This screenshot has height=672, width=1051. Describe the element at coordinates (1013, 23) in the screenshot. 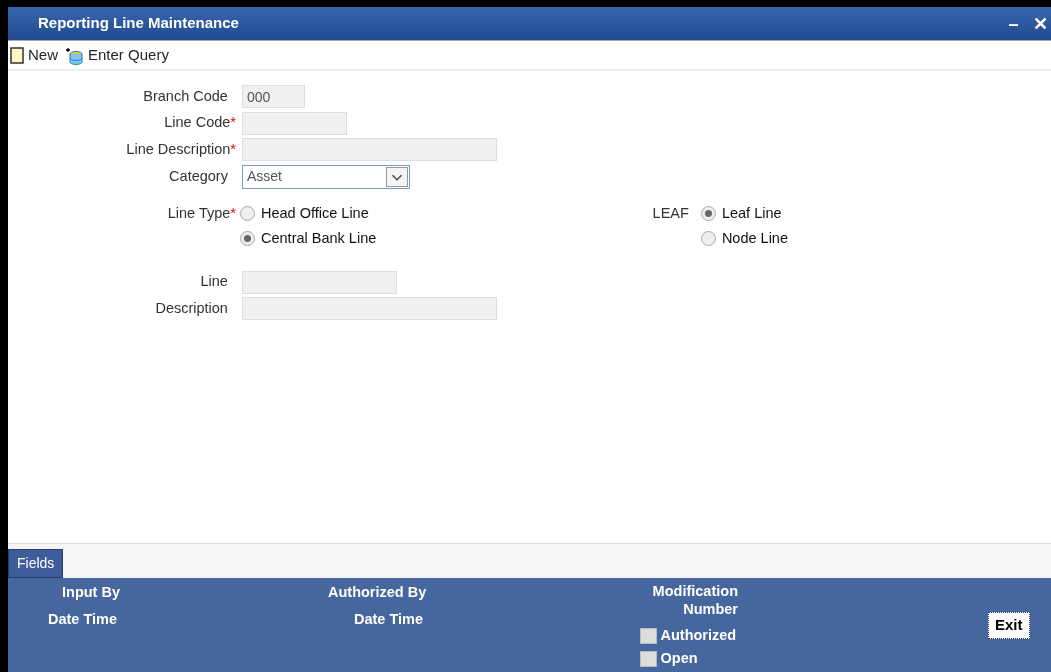

I see `minimize-icon: –` at that location.